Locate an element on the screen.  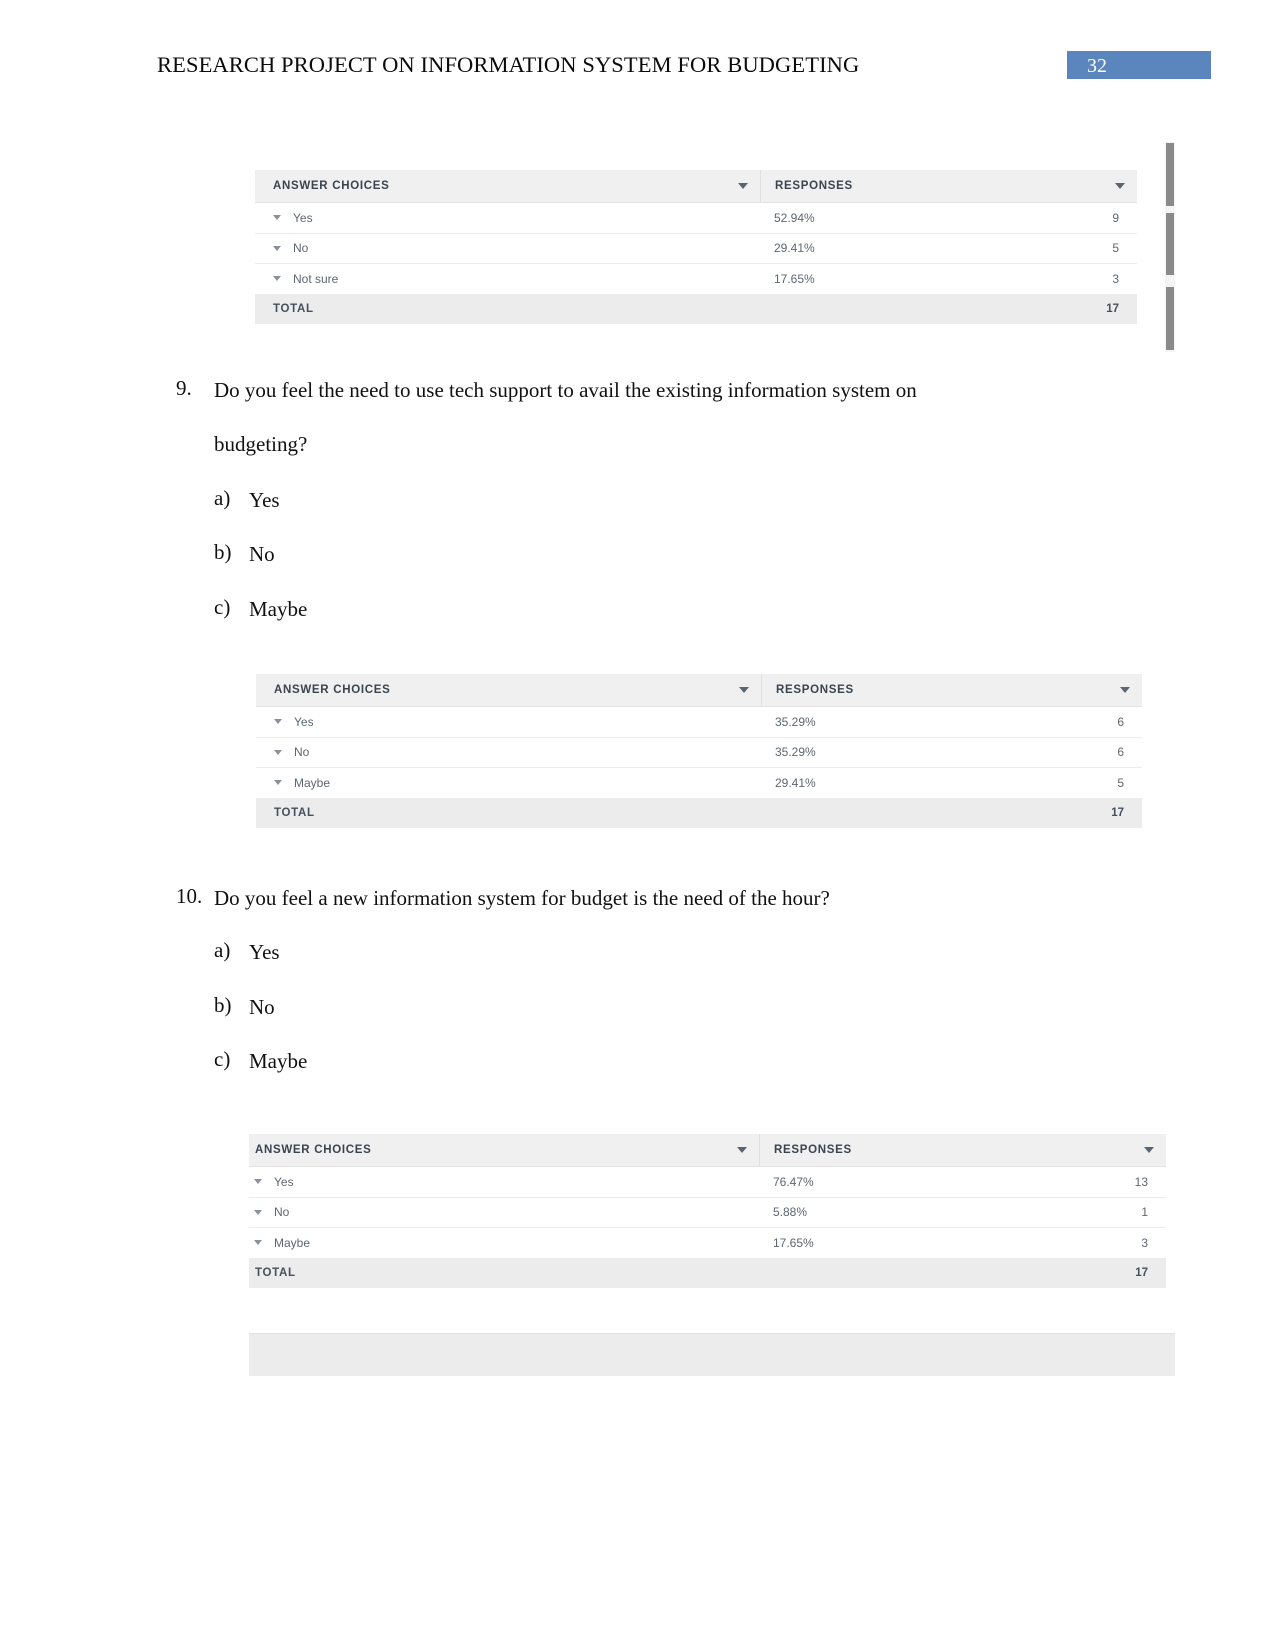
row-label: Not sure is located at coordinates (316, 278).